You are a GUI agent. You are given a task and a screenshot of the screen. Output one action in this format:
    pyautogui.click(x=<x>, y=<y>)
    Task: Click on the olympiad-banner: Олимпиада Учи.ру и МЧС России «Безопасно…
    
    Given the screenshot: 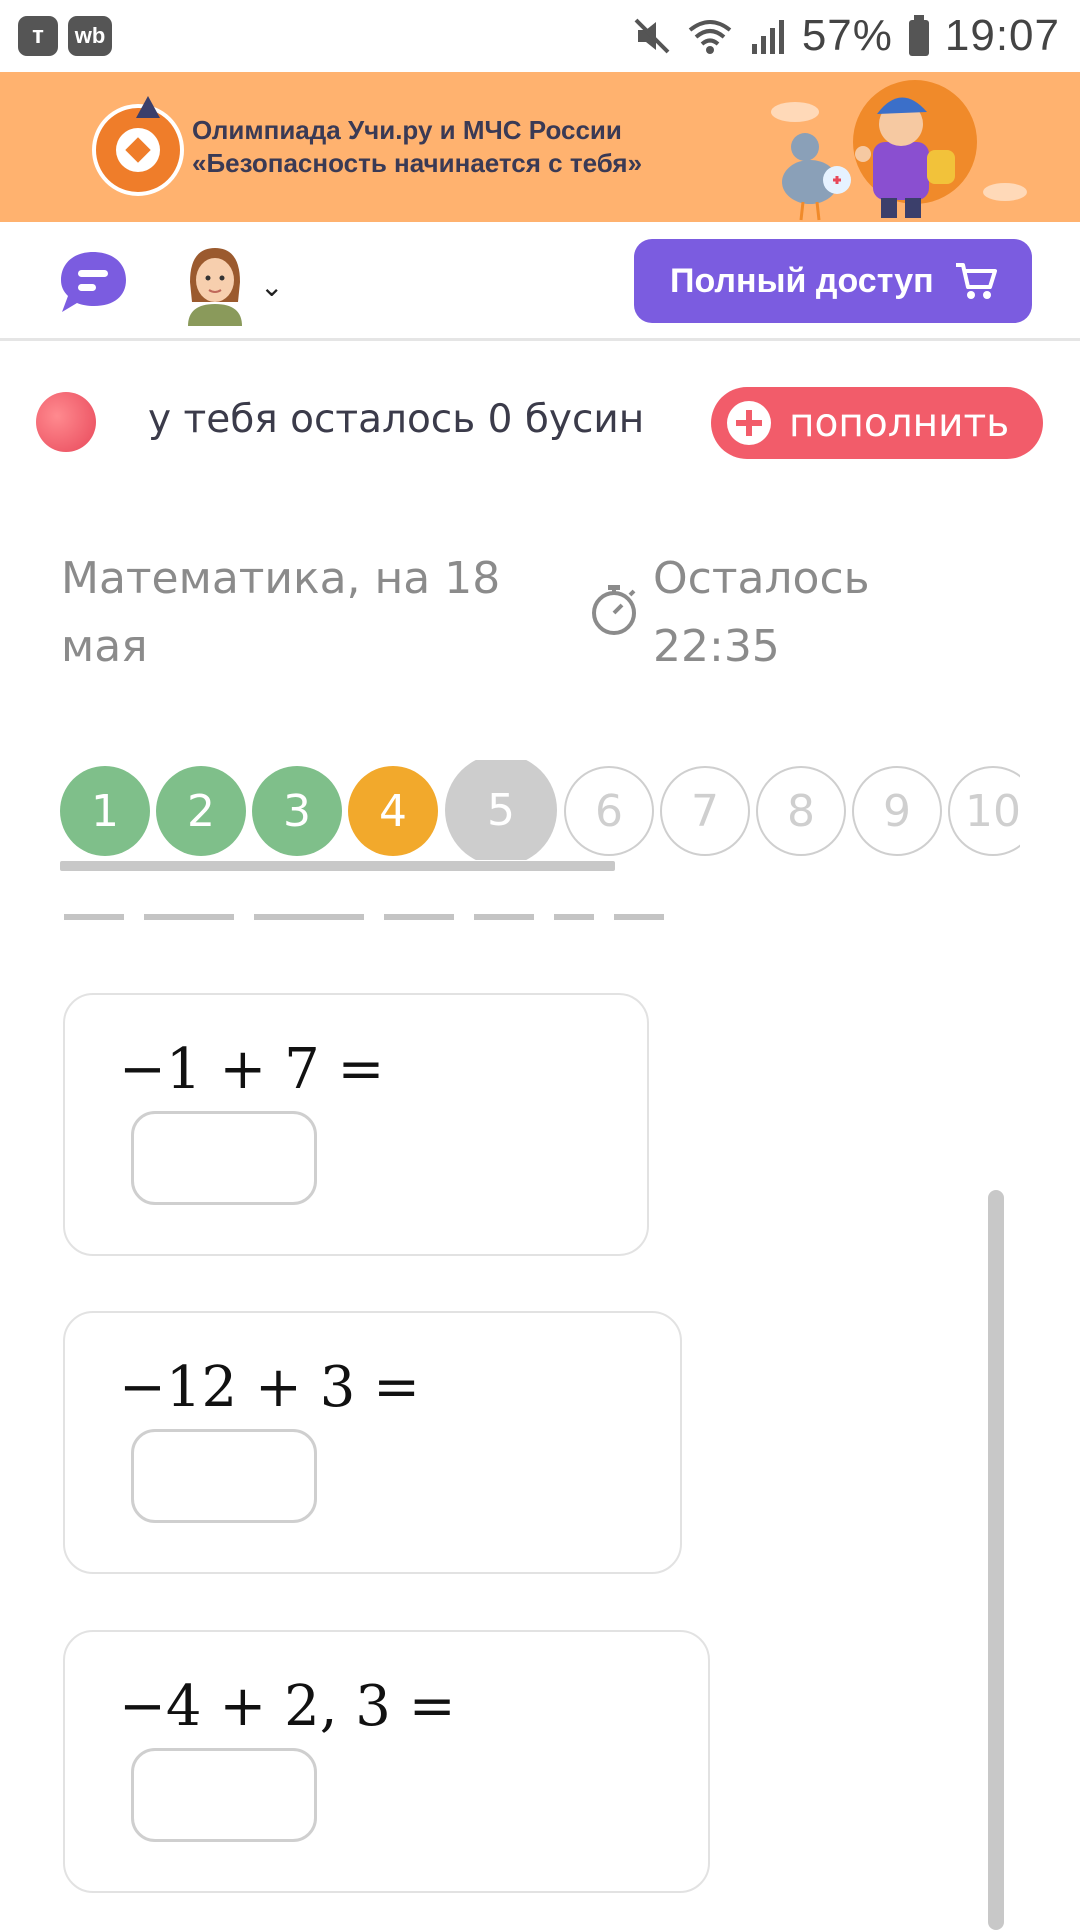 What is the action you would take?
    pyautogui.click(x=540, y=147)
    